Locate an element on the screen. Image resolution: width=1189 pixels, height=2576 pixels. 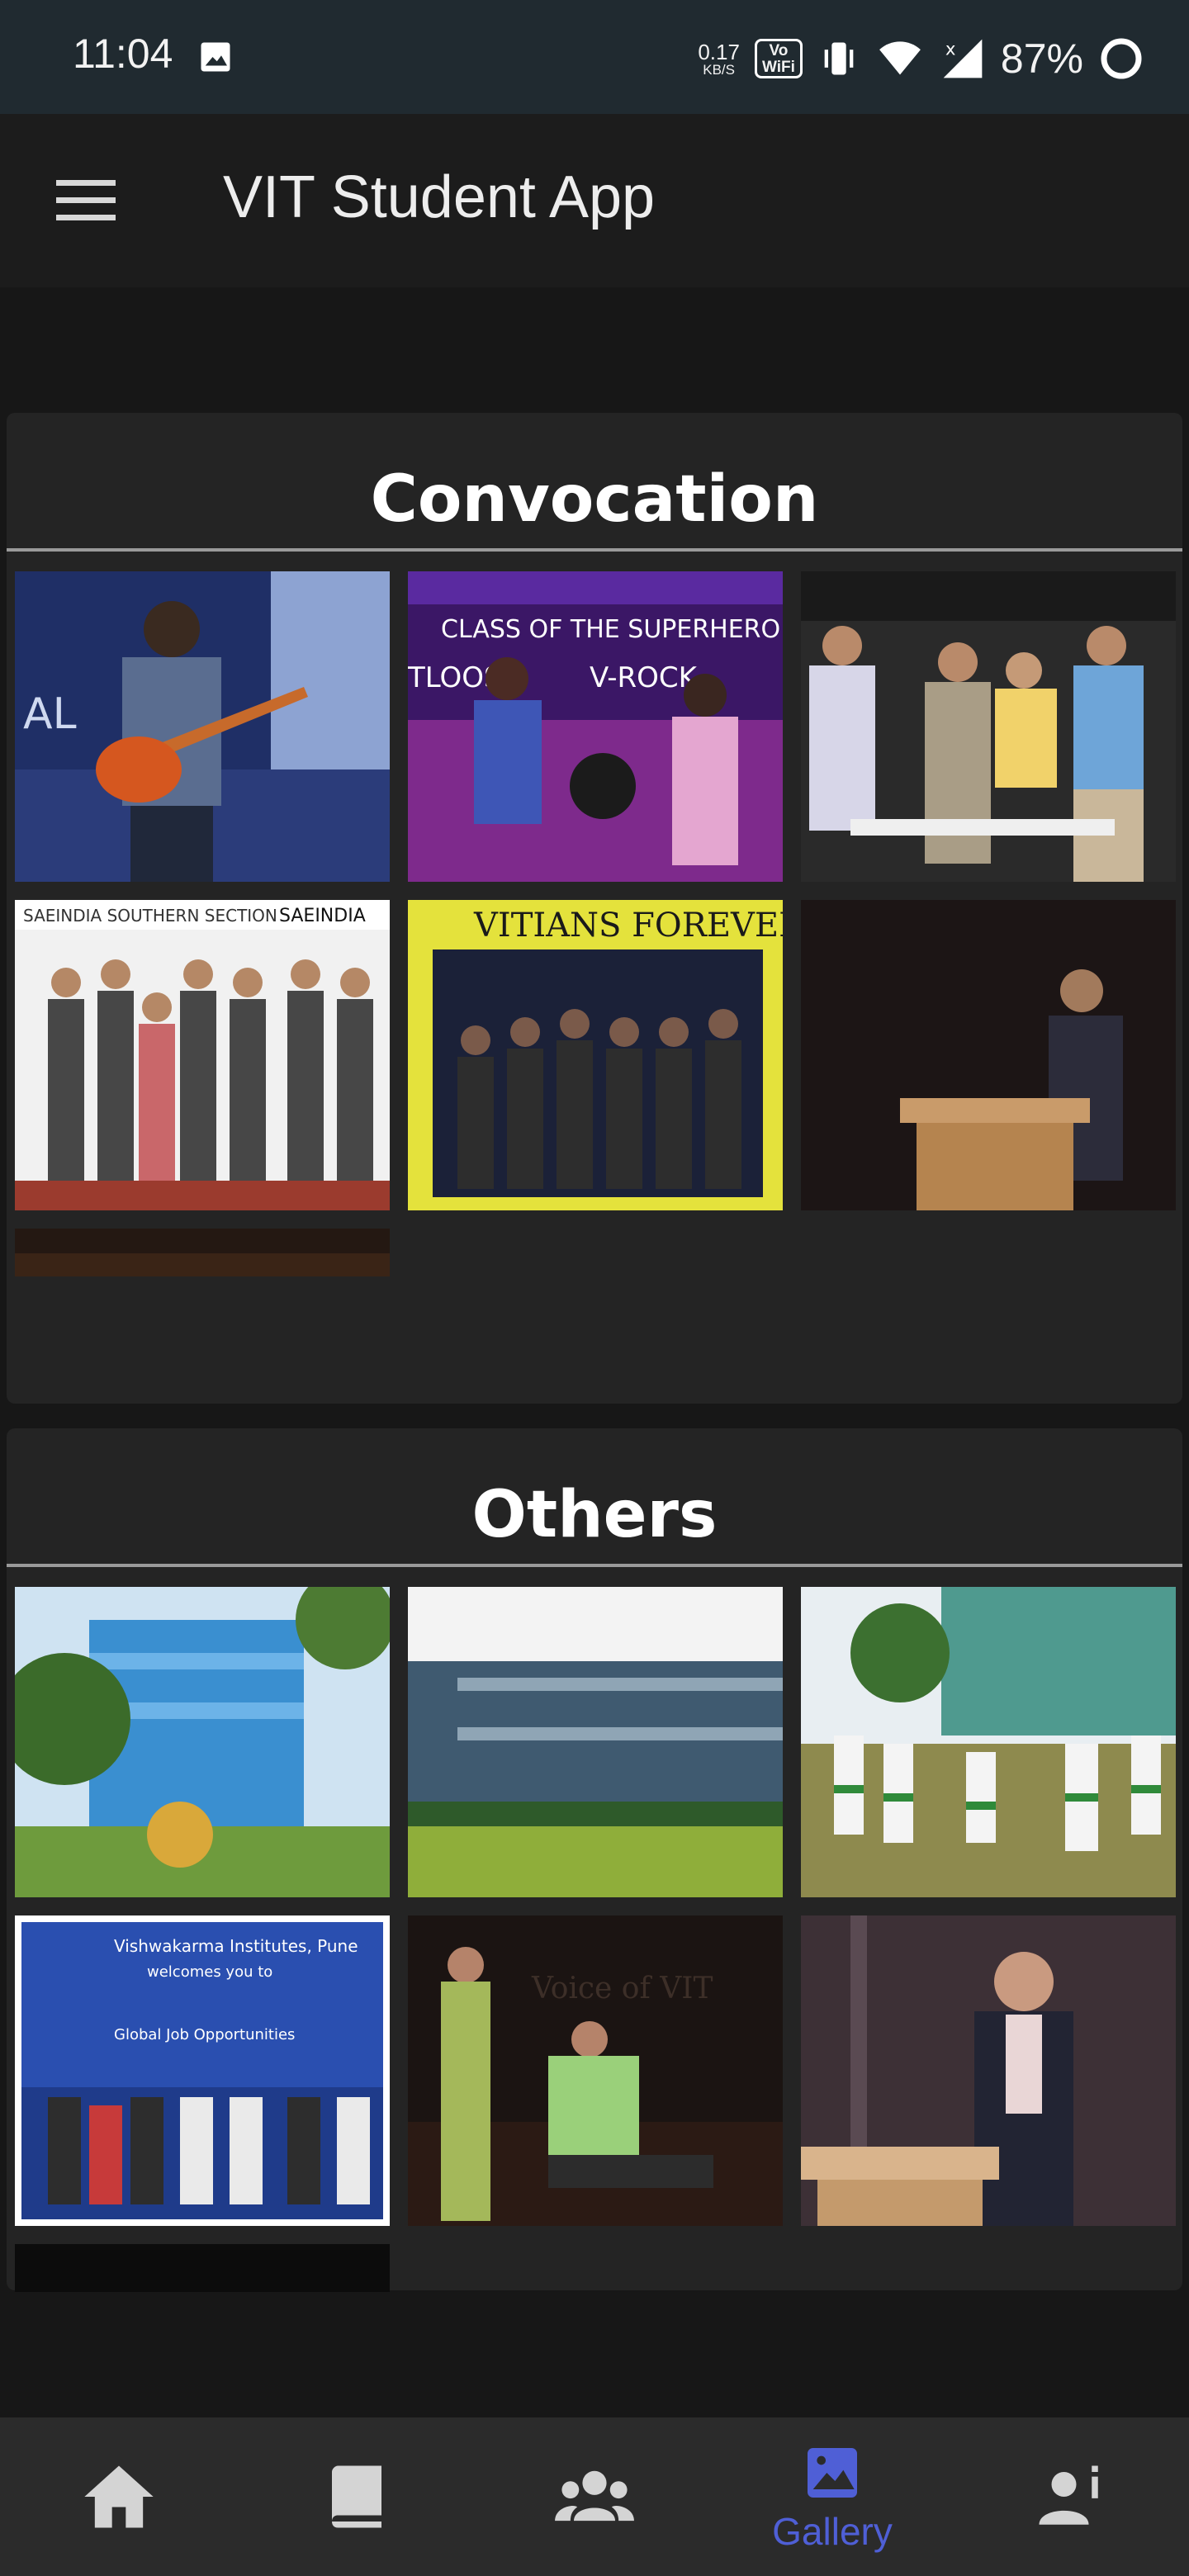
status-icons: 0.17 KB/S Vo WiFi x 87% is located at coordinates (921, 59).